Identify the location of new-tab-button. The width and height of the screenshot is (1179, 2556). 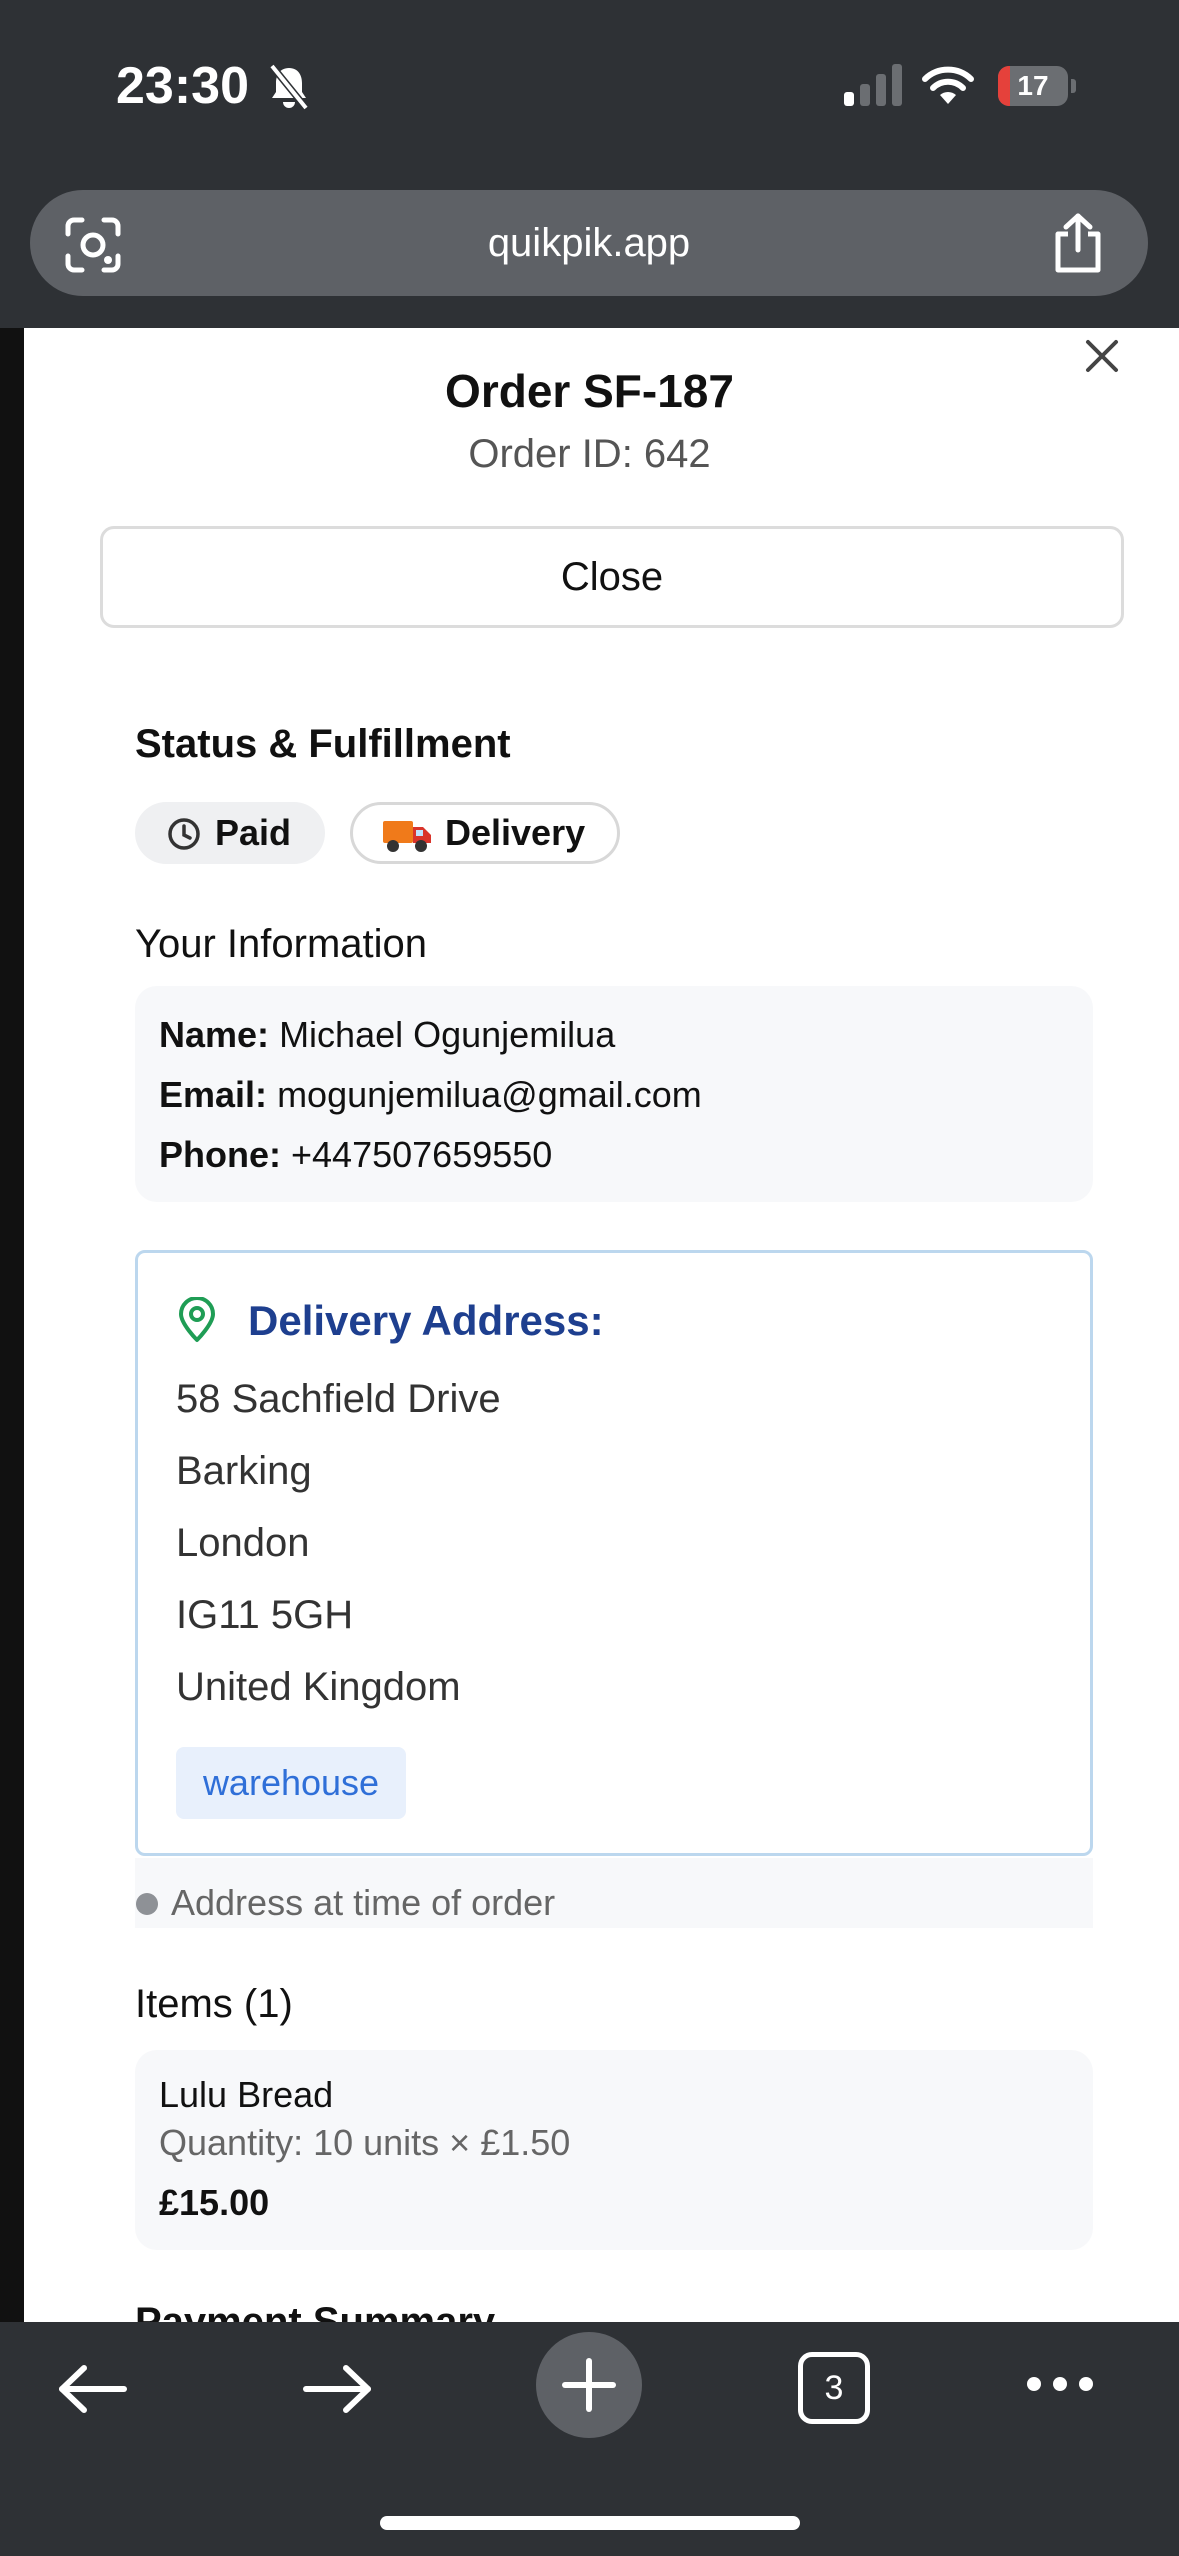
(589, 2385).